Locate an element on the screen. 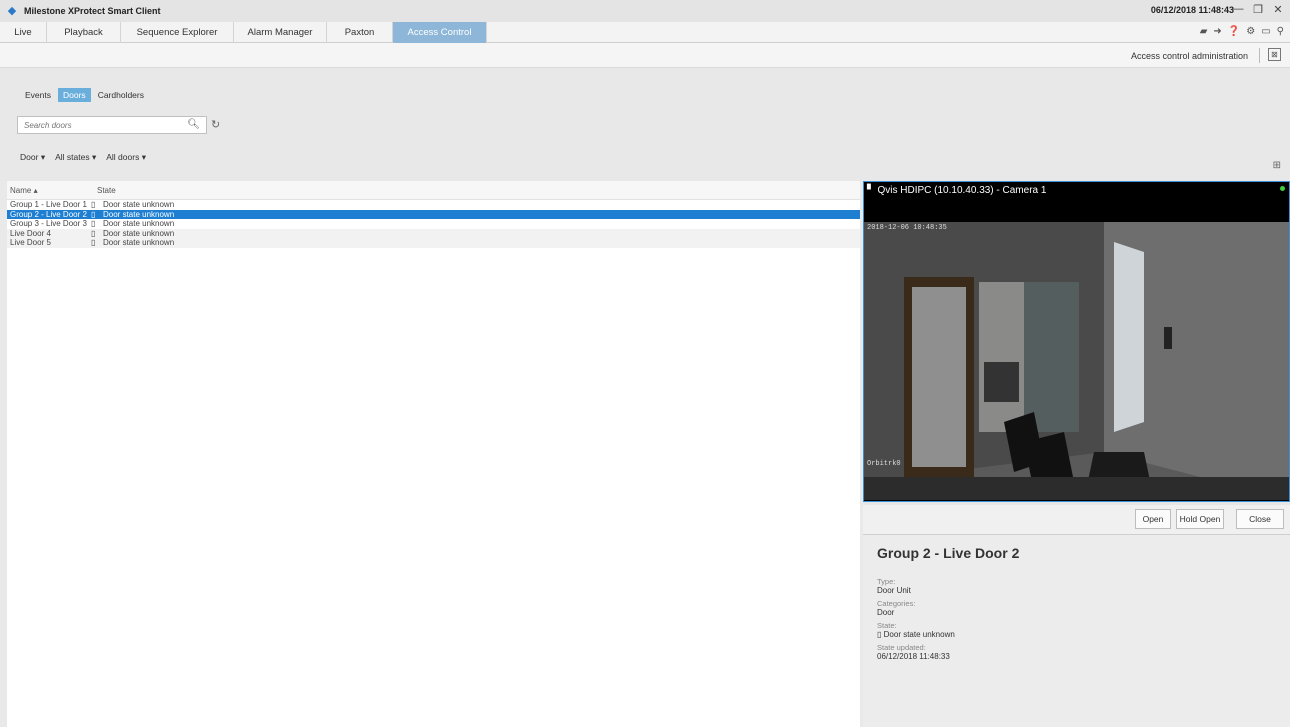  camera-title: ▘ Qvis HDIPC (10.10.40.33) - Camera 1 is located at coordinates (956, 190).